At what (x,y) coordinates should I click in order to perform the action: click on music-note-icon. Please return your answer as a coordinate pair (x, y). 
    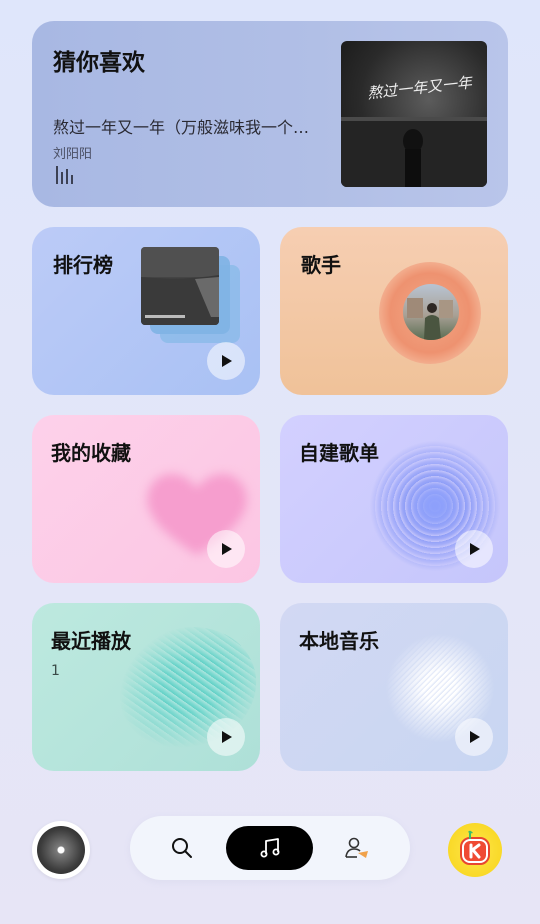
    Looking at the image, I should click on (269, 848).